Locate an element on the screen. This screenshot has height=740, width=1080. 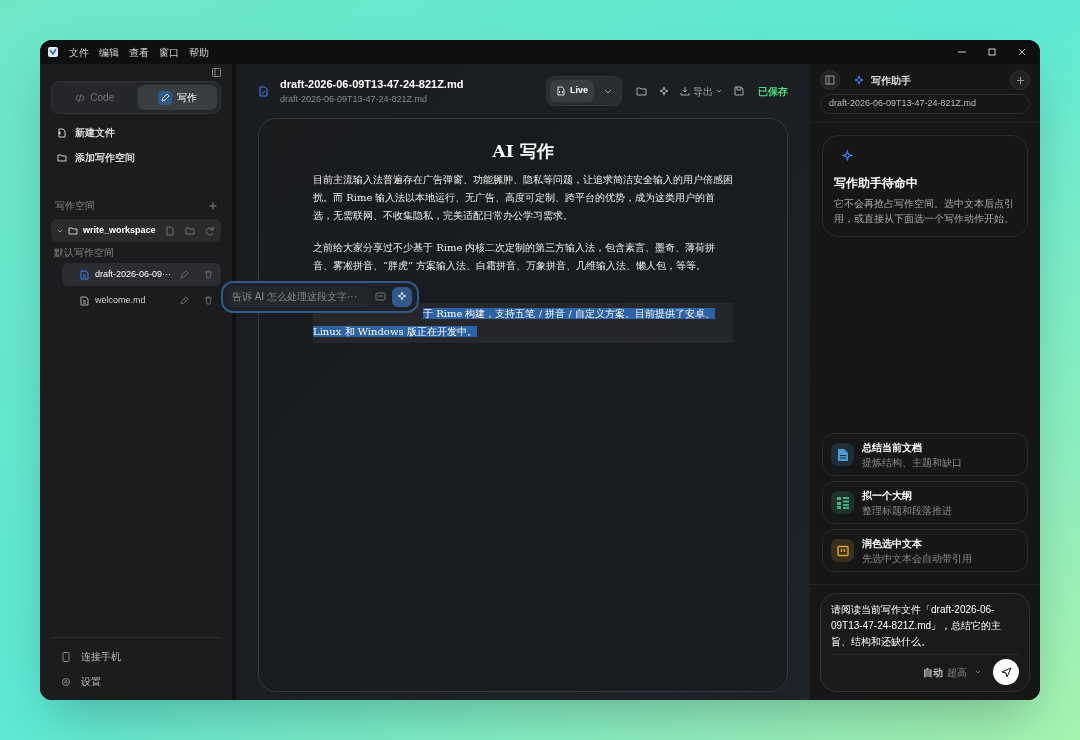
quick-action: 拟一个大纲 整理标题和段落推进 is located at coordinates (925, 502).